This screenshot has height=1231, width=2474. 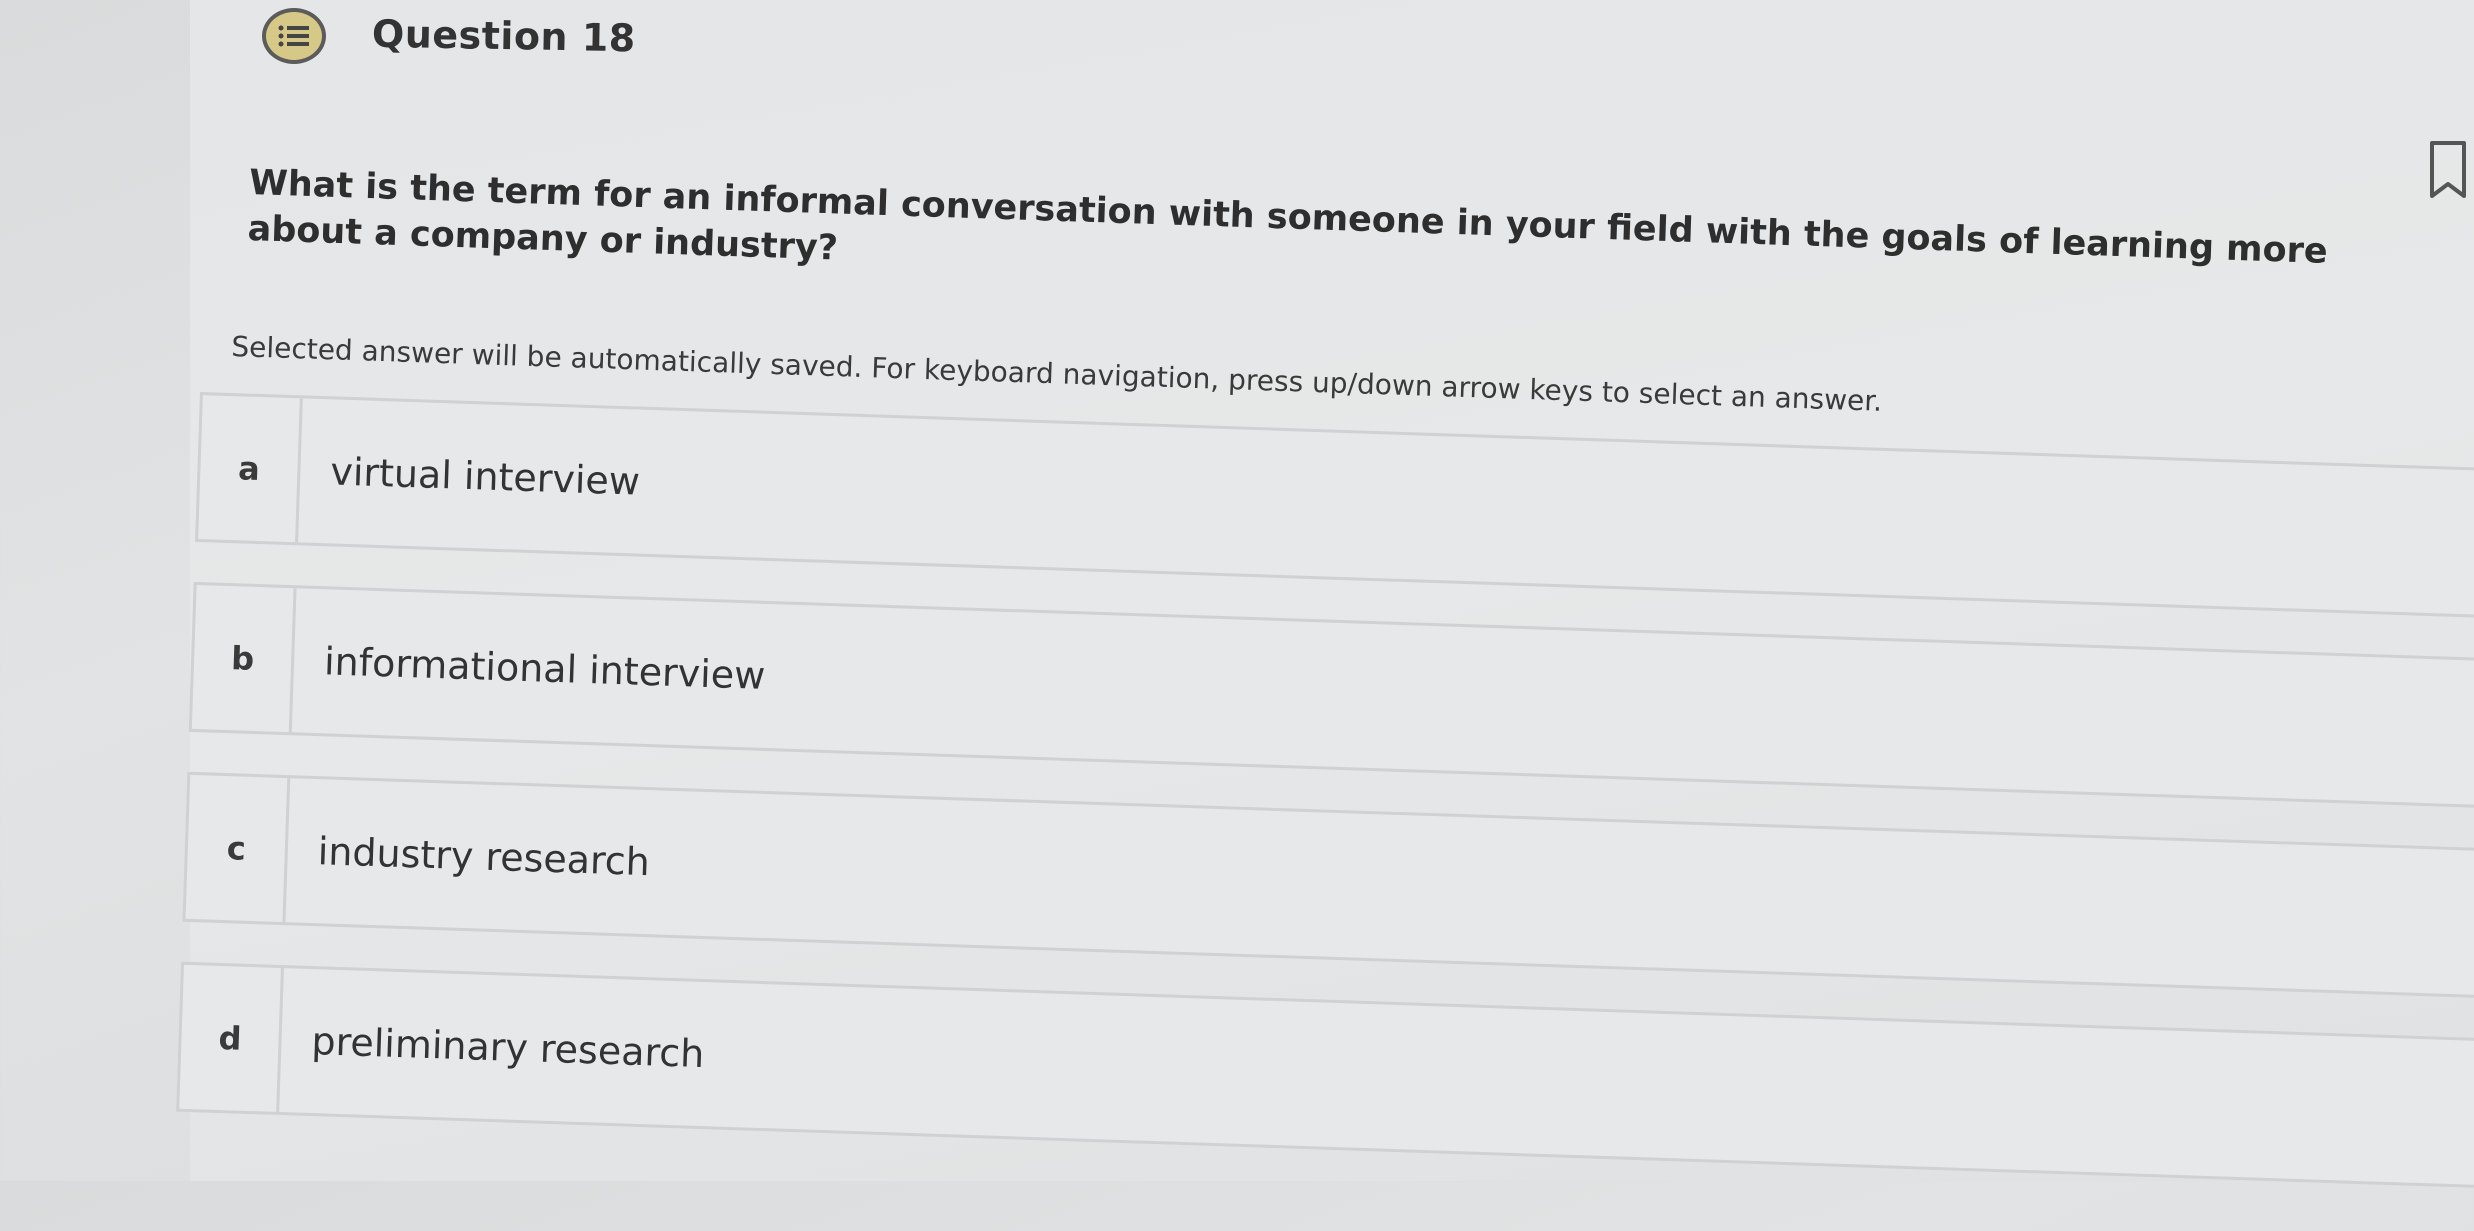 I want to click on option-letter: c, so click(x=238, y=848).